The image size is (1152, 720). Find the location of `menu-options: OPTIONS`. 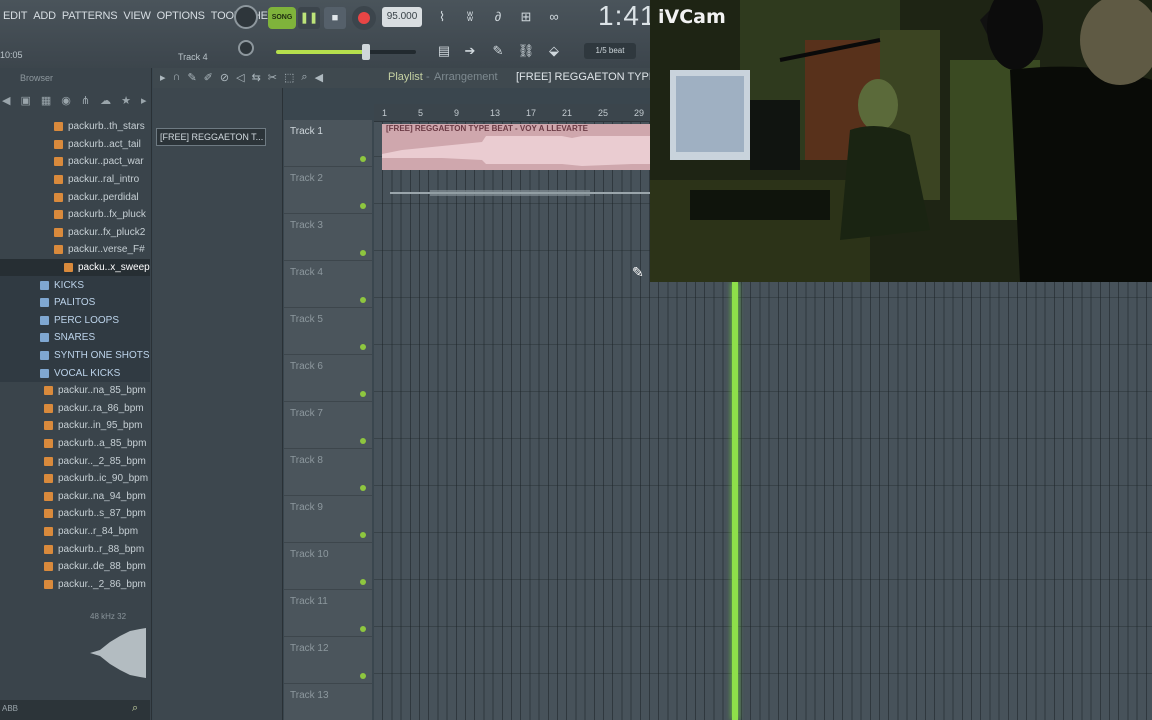

menu-options: OPTIONS is located at coordinates (181, 18).